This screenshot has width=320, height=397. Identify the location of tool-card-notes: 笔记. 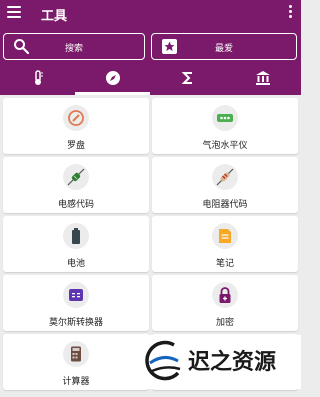
(225, 244).